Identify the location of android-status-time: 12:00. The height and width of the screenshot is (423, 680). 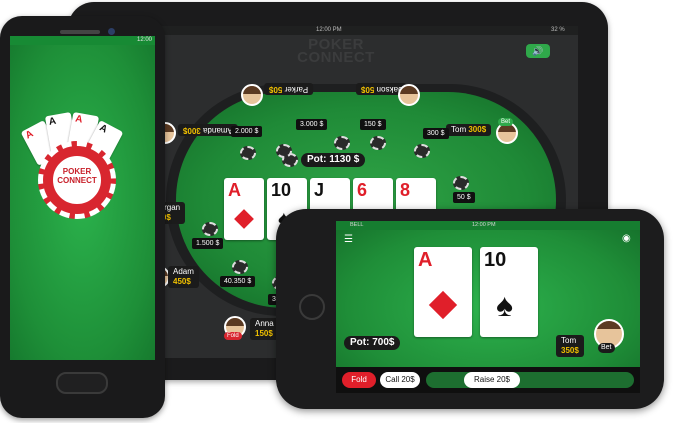
(144, 40).